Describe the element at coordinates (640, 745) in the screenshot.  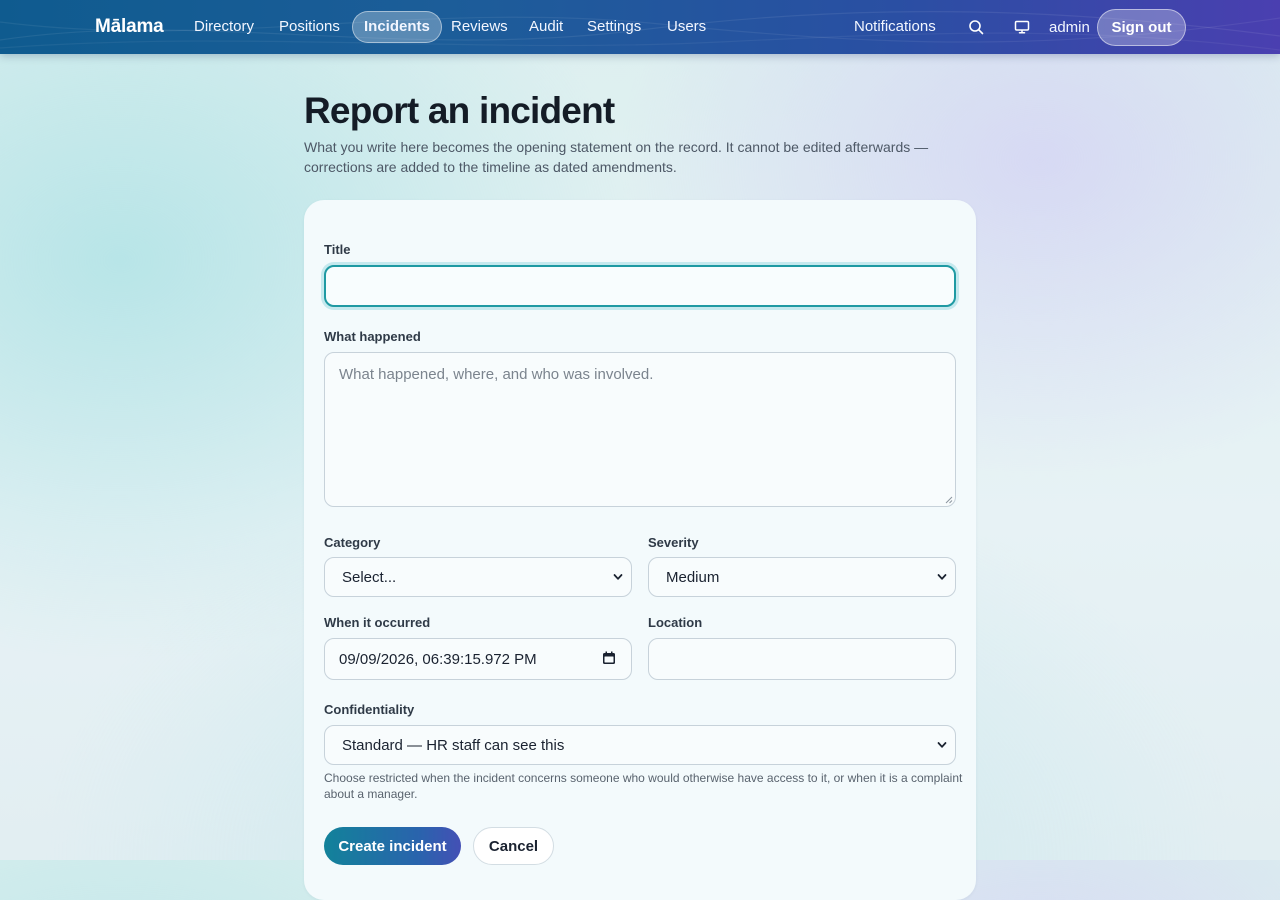
I see `confidentiality-select: Standard — HR staff can see this` at that location.